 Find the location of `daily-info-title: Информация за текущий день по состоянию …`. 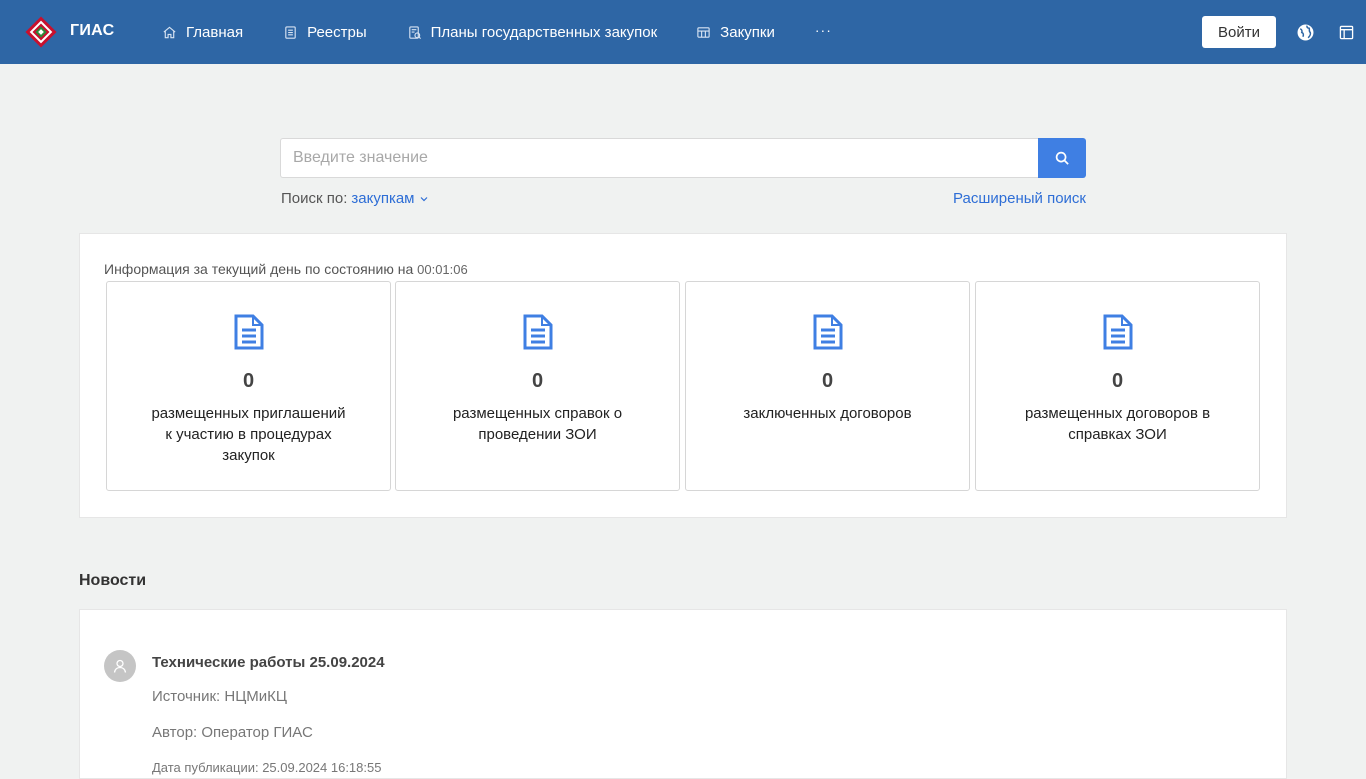

daily-info-title: Информация за текущий день по состоянию … is located at coordinates (286, 269).